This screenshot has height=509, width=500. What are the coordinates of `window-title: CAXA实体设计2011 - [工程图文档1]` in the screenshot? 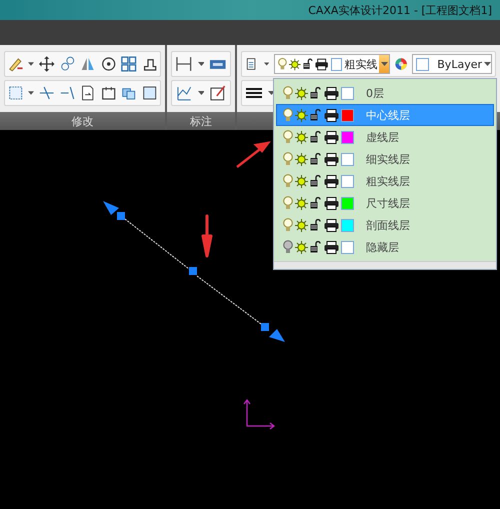 It's located at (400, 10).